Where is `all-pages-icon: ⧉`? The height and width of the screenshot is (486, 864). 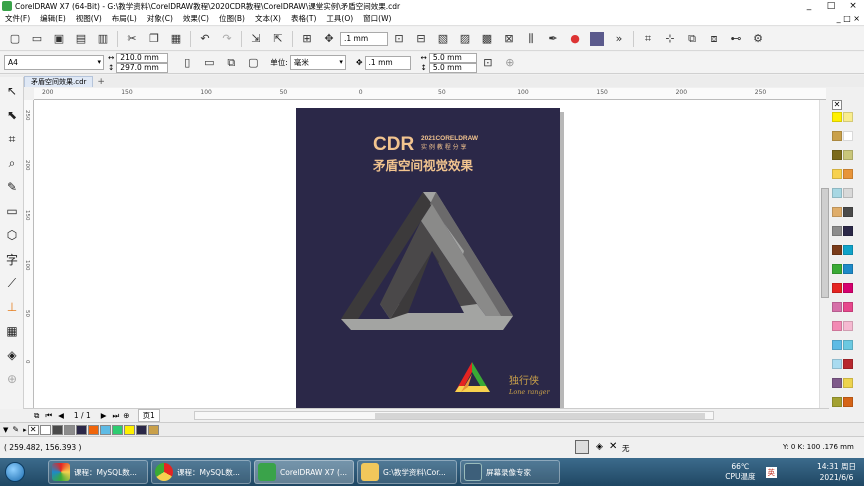
all-pages-icon: ⧉ is located at coordinates (231, 63).